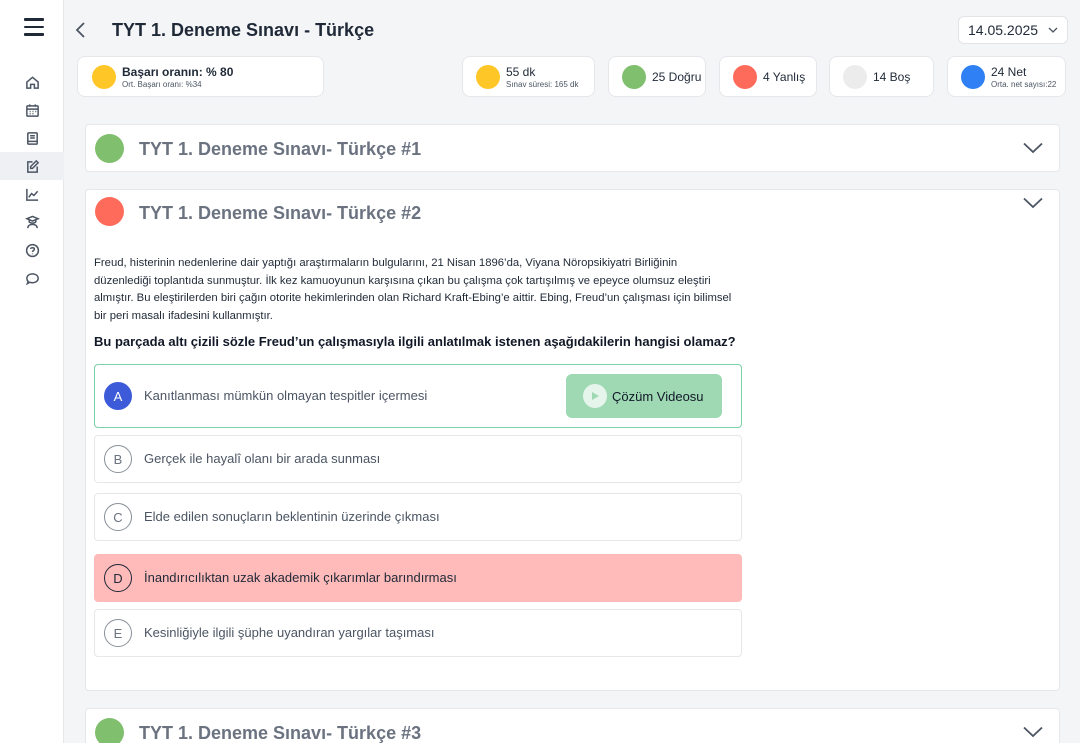 This screenshot has height=743, width=1080. I want to click on panel-title-1: TYT 1. Deneme Sınavı- Türkçe #1, so click(280, 149).